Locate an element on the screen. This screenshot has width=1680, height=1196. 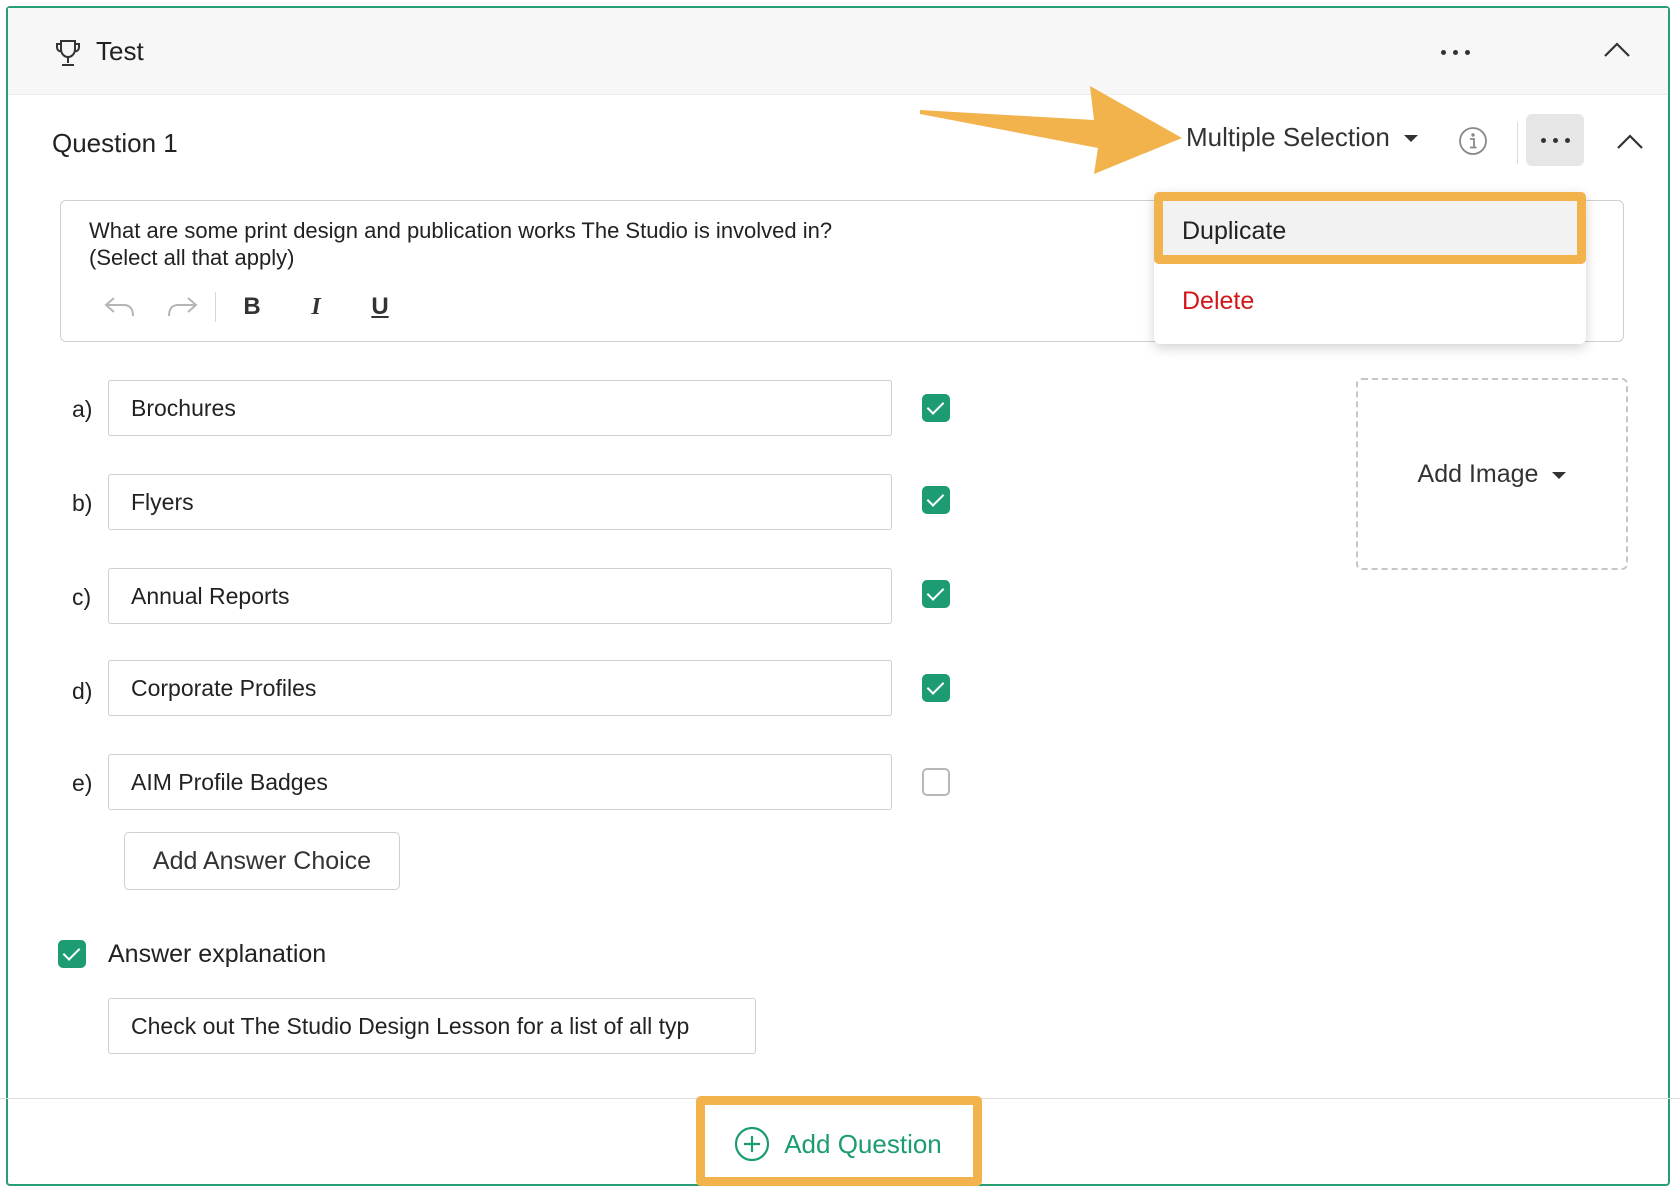
choice-input: Corporate Profiles is located at coordinates (500, 688).